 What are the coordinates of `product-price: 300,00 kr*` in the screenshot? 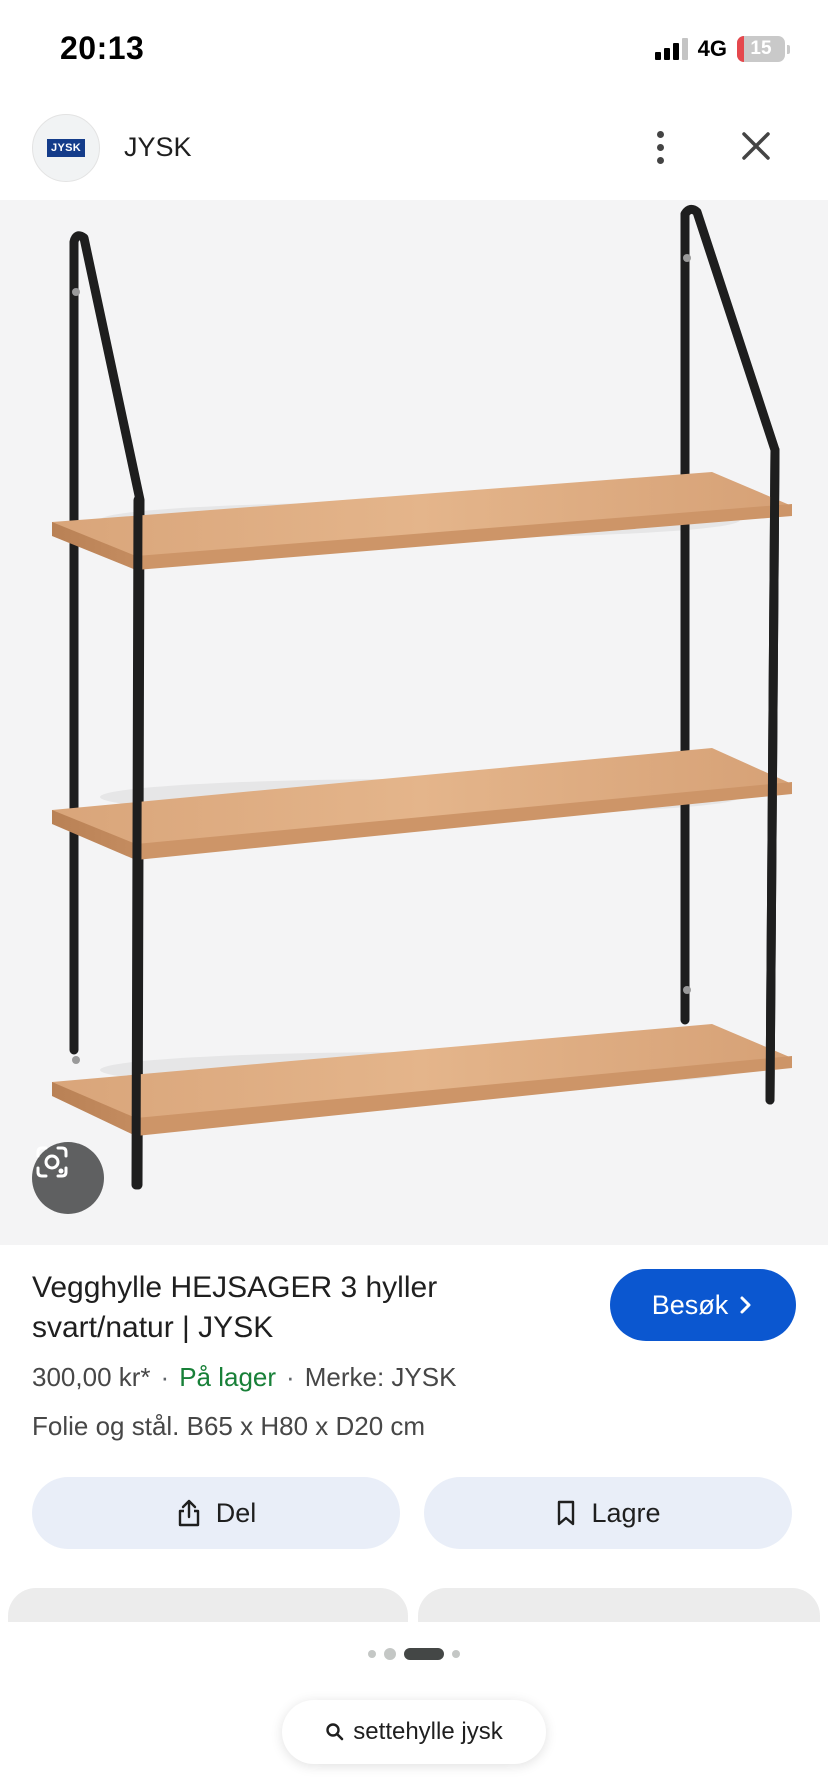 It's located at (91, 1377).